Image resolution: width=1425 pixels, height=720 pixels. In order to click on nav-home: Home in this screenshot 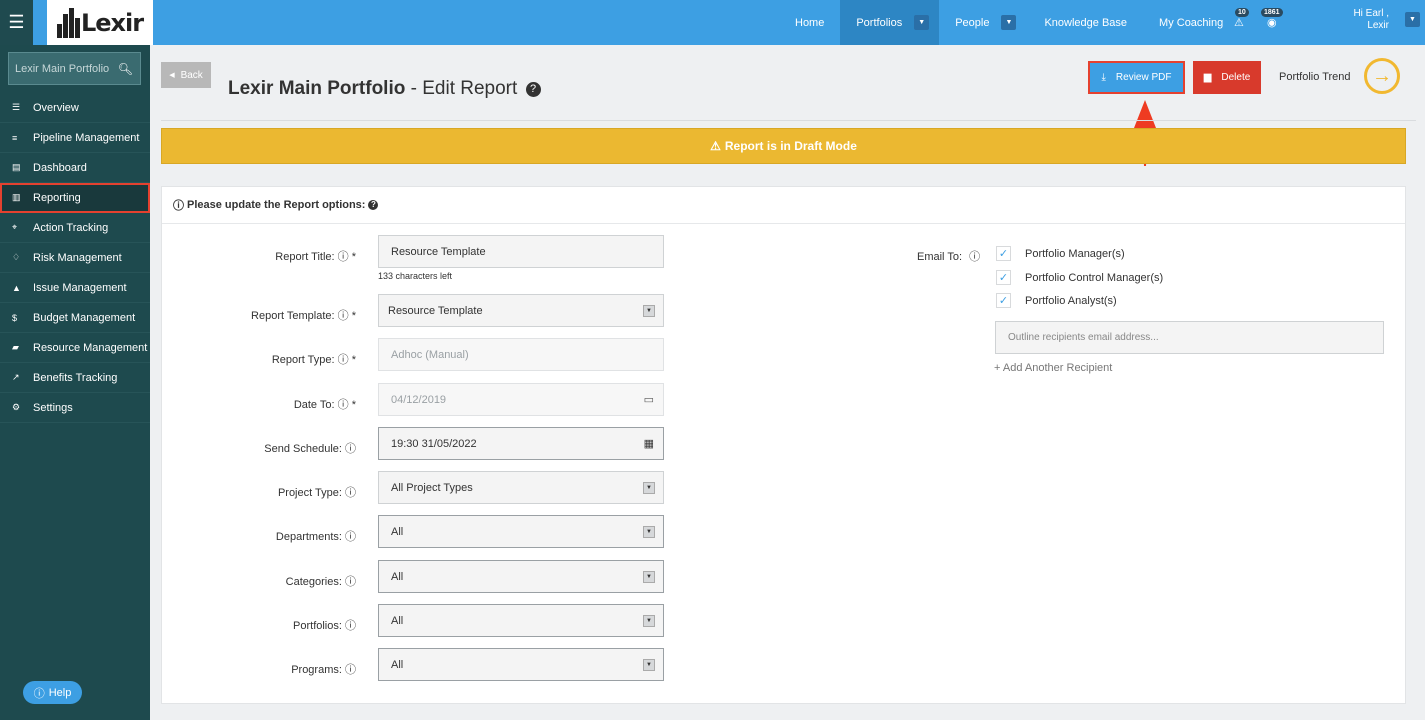, I will do `click(809, 22)`.